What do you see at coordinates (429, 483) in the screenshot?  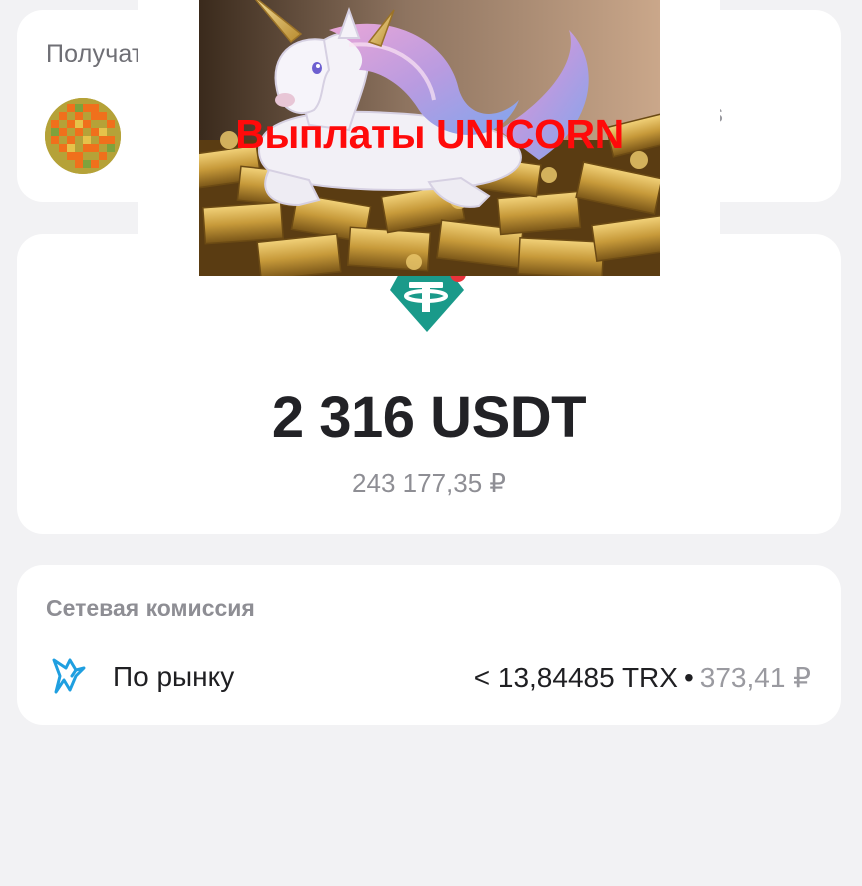 I see `transfer-fiat-equivalent: 243 177,35 ₽` at bounding box center [429, 483].